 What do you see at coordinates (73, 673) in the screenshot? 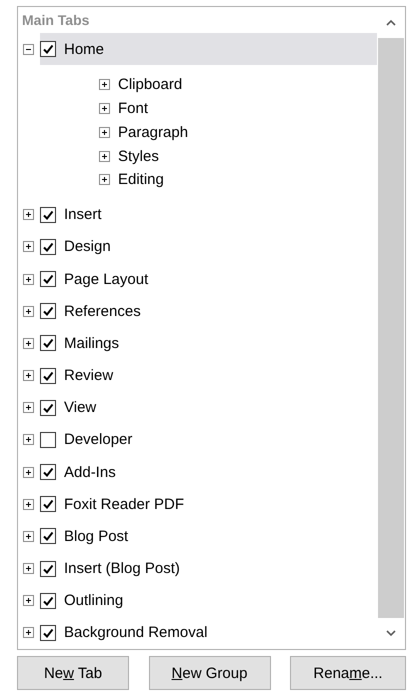
I see `new-tab-button: New Tab` at bounding box center [73, 673].